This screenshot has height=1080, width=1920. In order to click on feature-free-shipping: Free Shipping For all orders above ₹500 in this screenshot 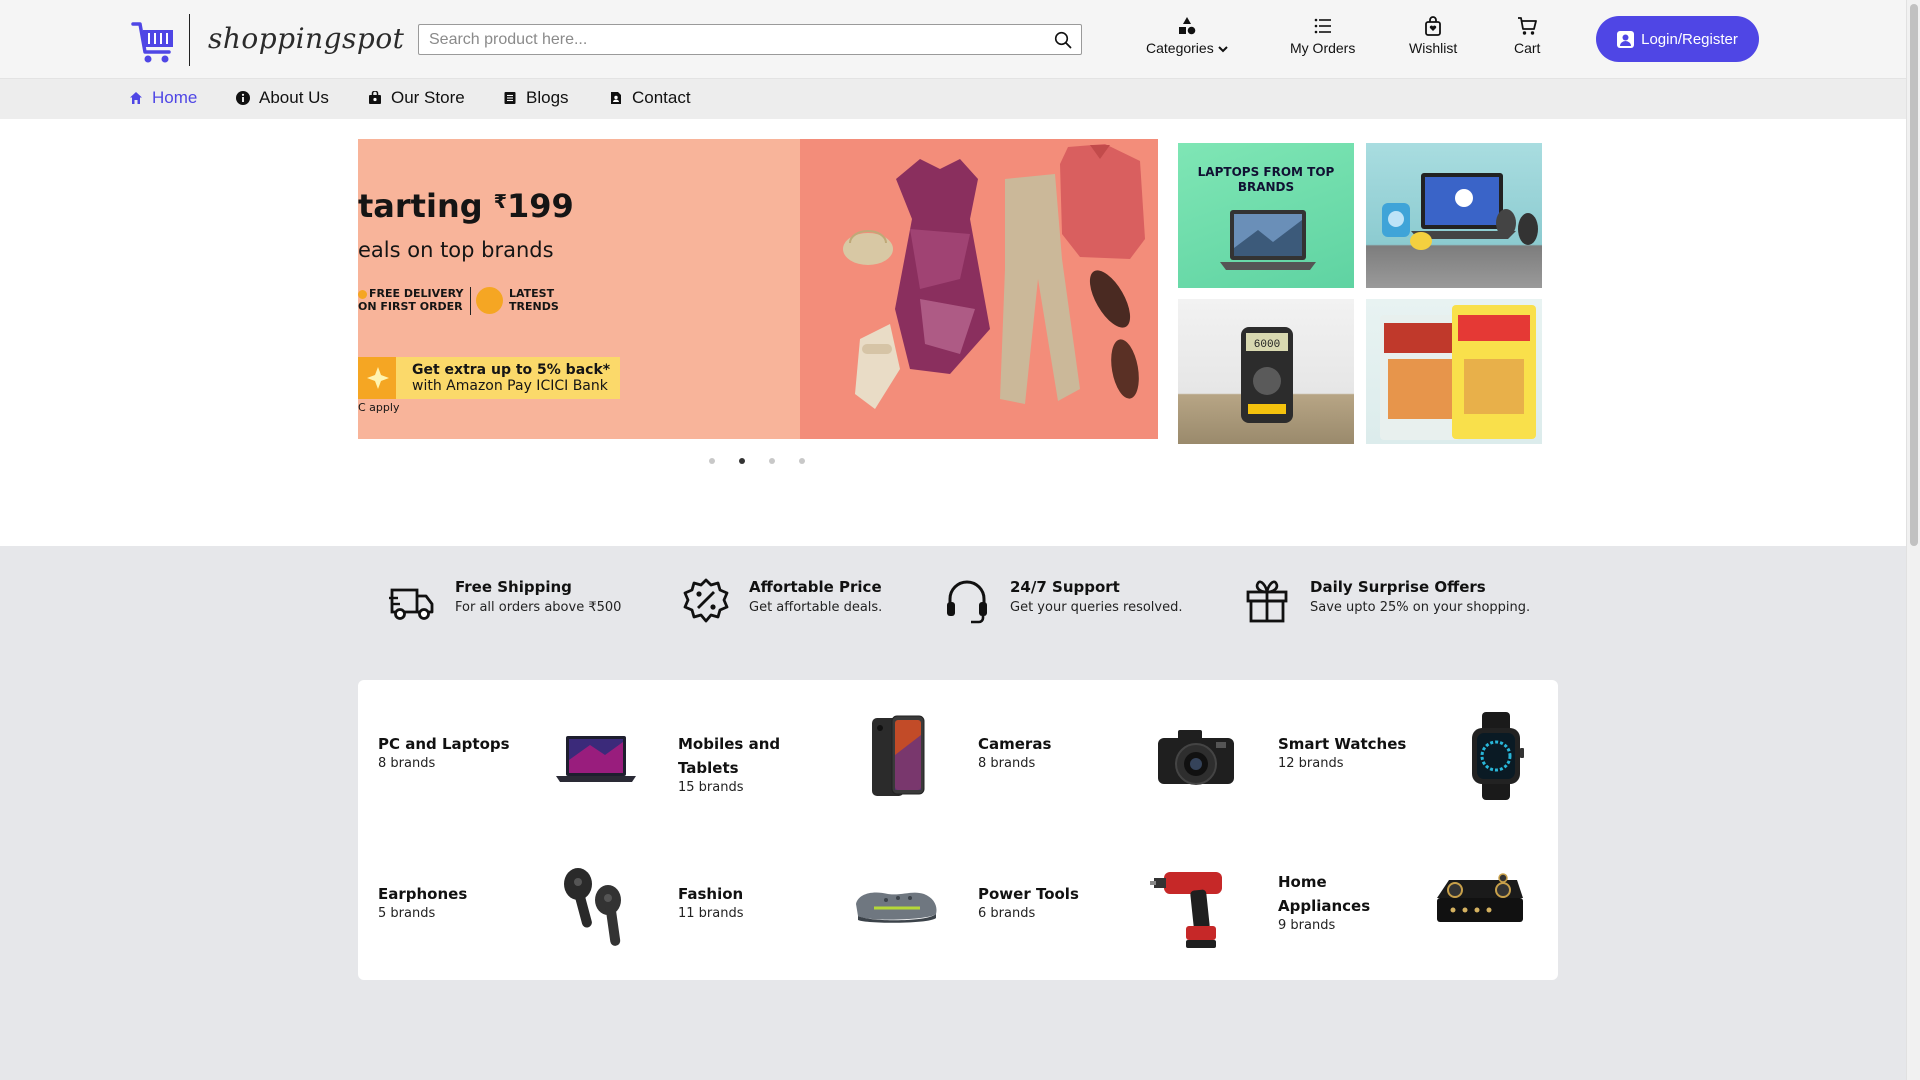, I will do `click(505, 601)`.